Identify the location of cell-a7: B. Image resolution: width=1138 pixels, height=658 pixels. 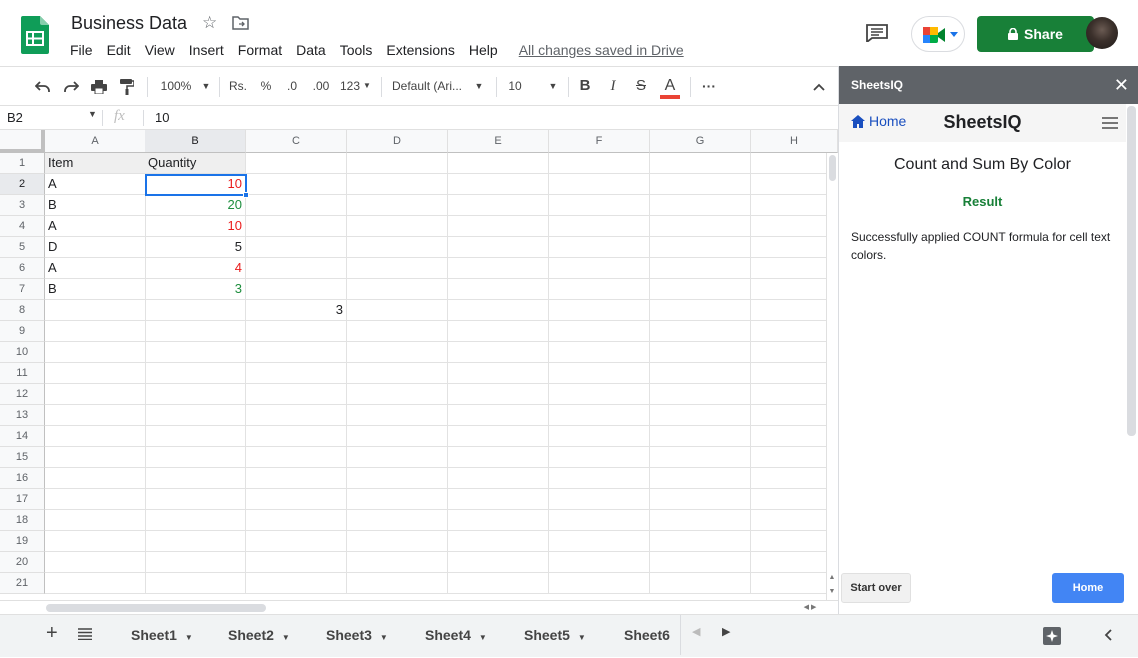
(95, 289).